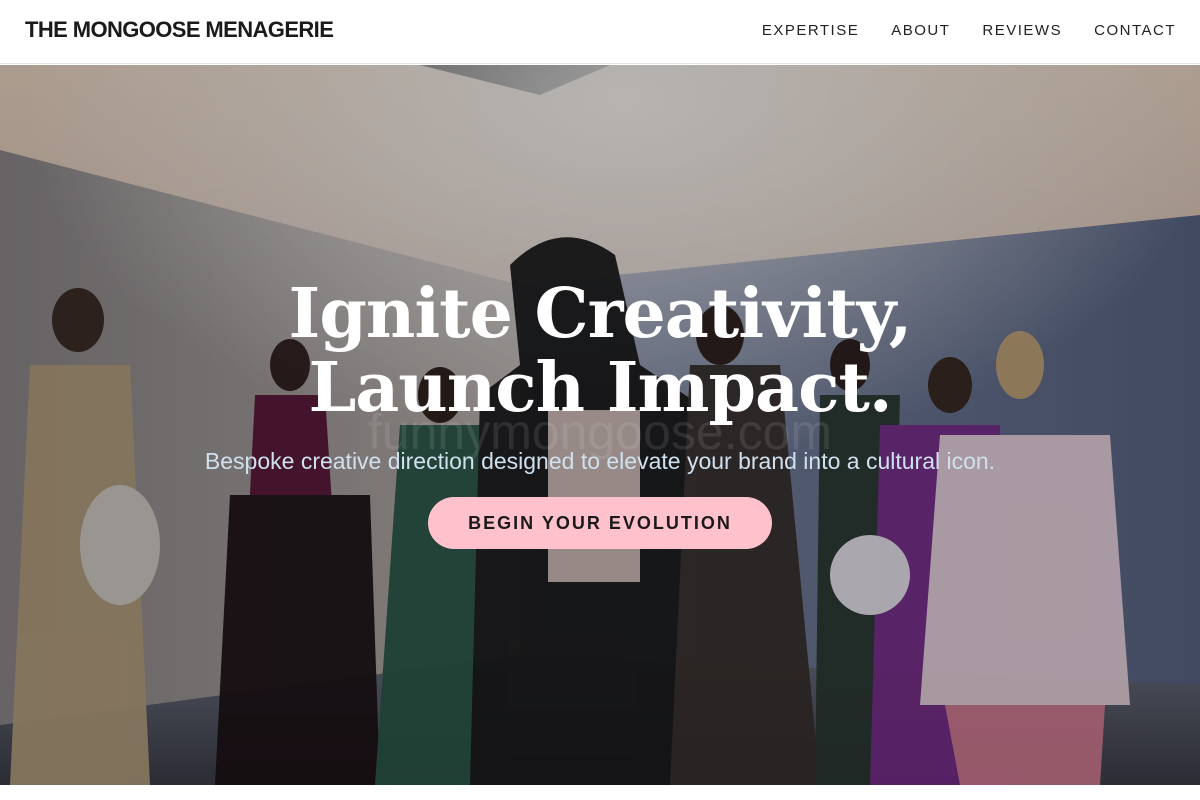 Image resolution: width=1200 pixels, height=800 pixels. I want to click on page-bottom-strip, so click(600, 792).